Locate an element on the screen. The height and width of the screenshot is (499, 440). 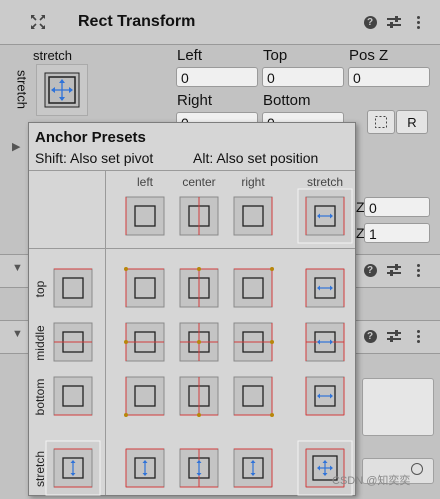
preset-stretch-center is located at coordinates (199, 468).